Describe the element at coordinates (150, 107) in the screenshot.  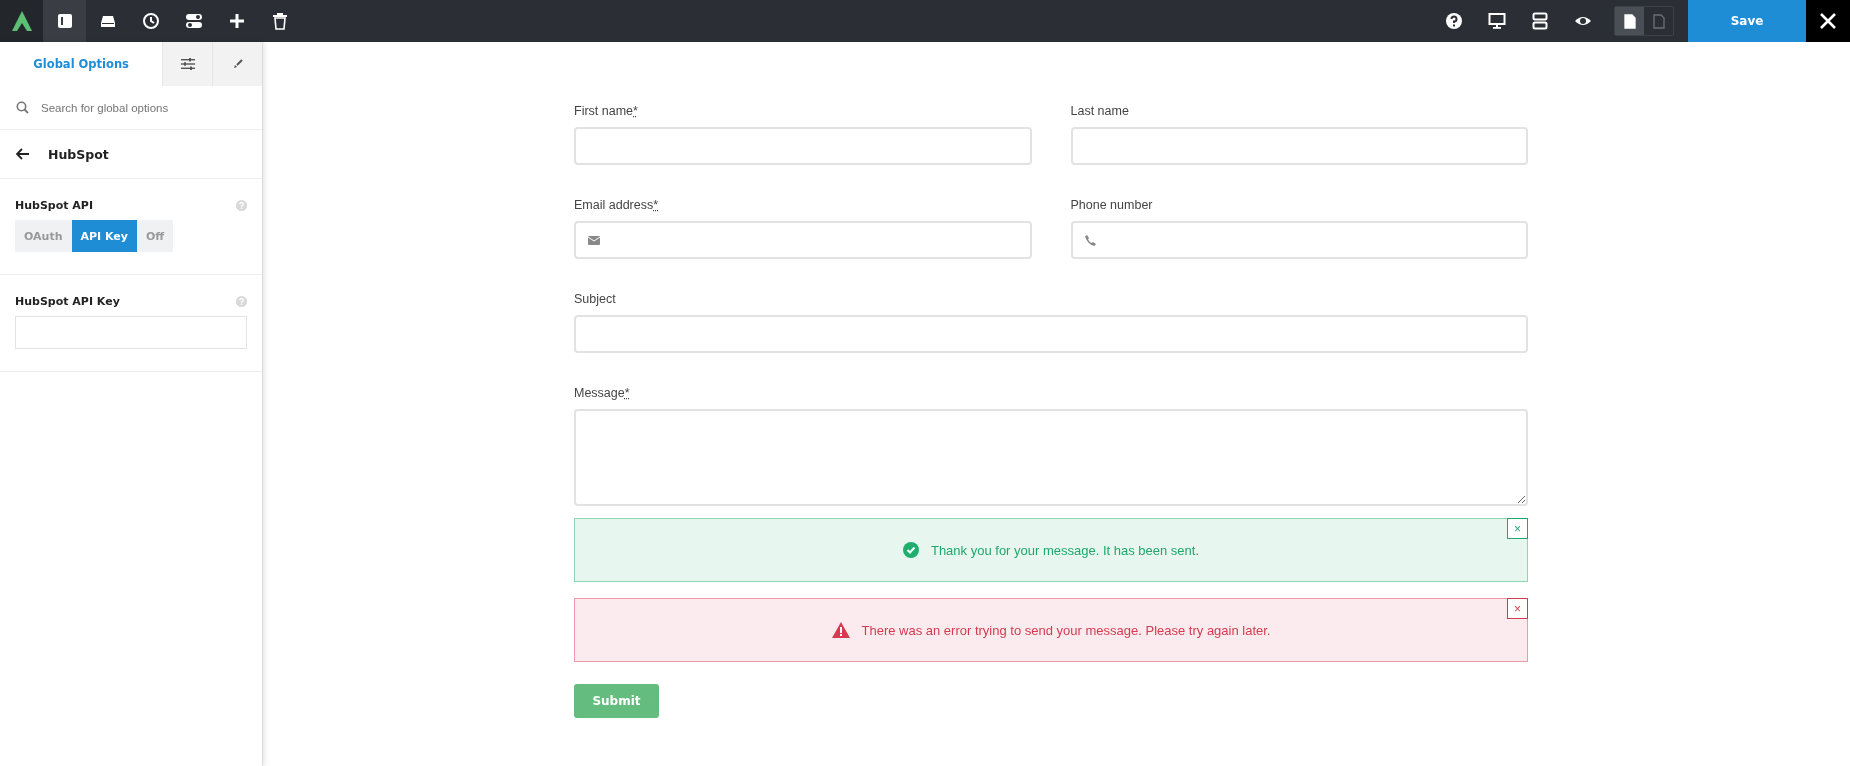
I see `search-field: Search for global options` at that location.